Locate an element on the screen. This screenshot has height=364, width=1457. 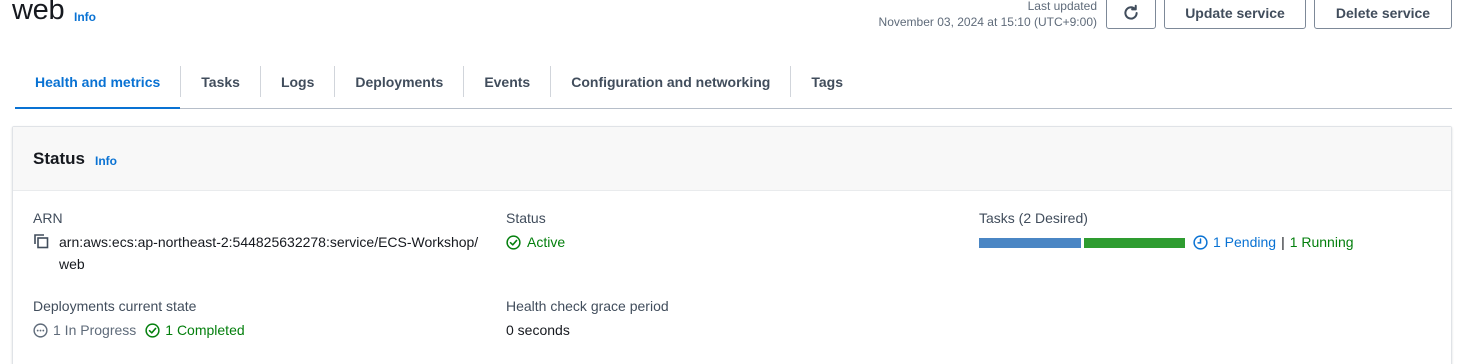
tasks-running-link: 1 Running is located at coordinates (1322, 242).